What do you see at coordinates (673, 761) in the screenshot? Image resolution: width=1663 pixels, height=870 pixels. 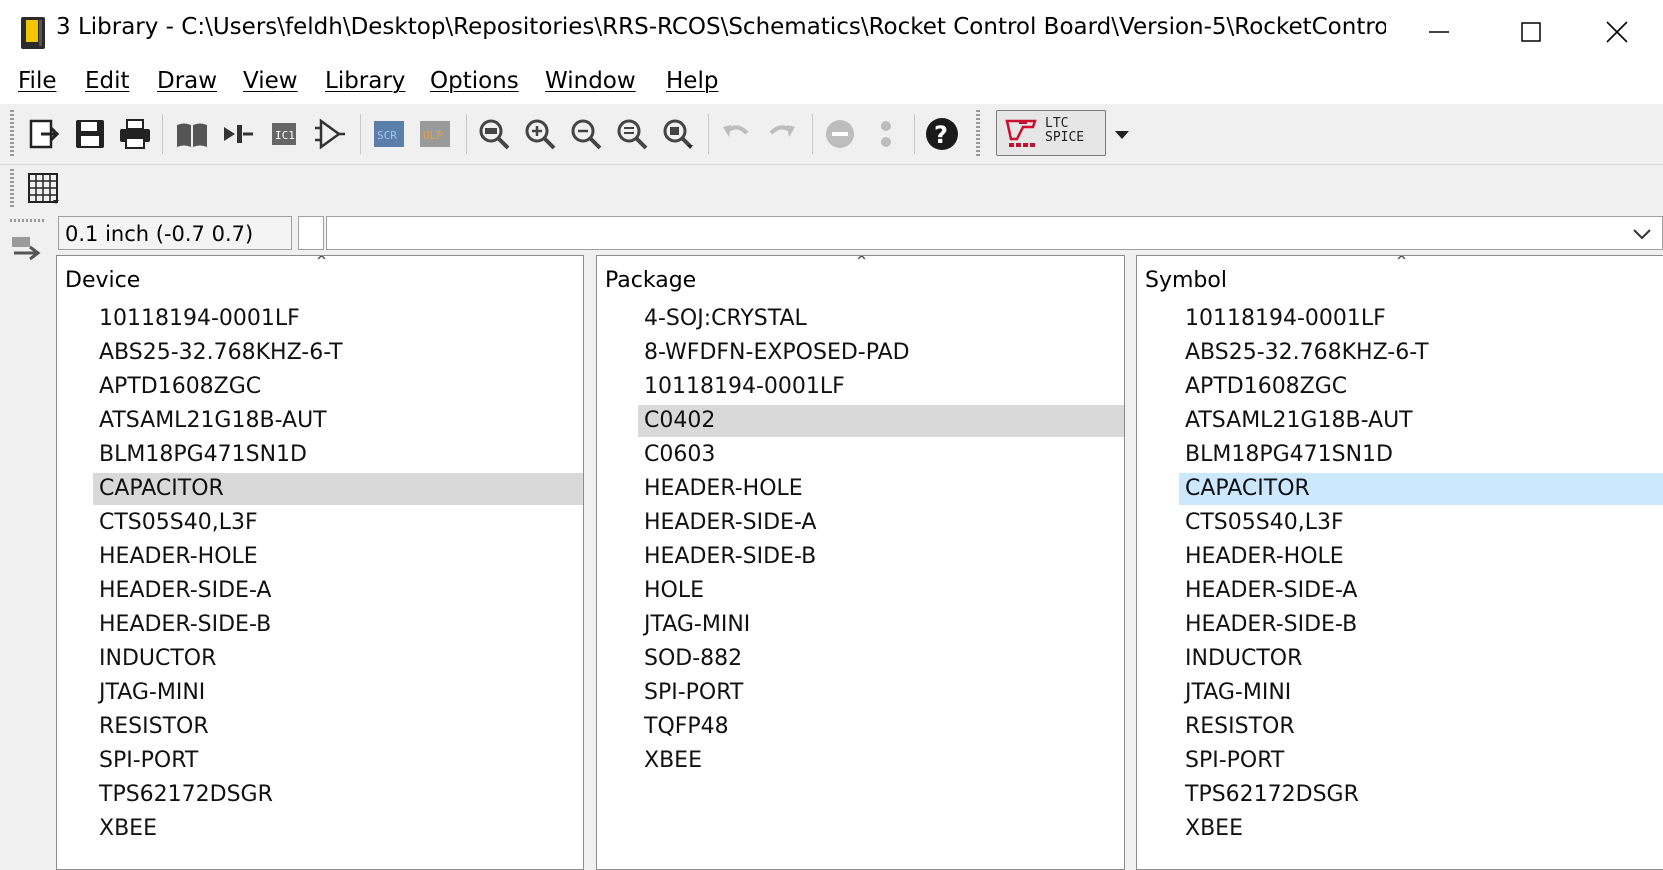 I see `package-item: XBEE` at bounding box center [673, 761].